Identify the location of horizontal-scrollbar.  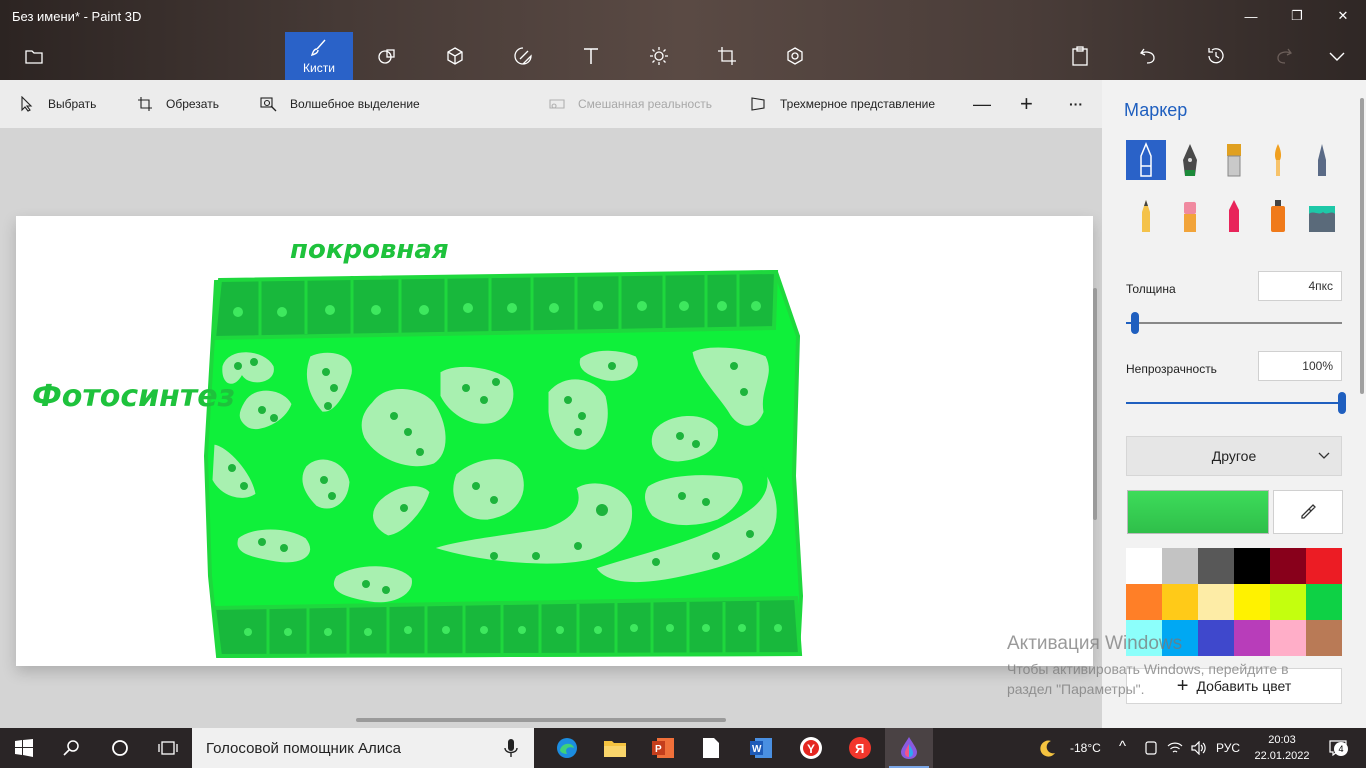
(541, 720).